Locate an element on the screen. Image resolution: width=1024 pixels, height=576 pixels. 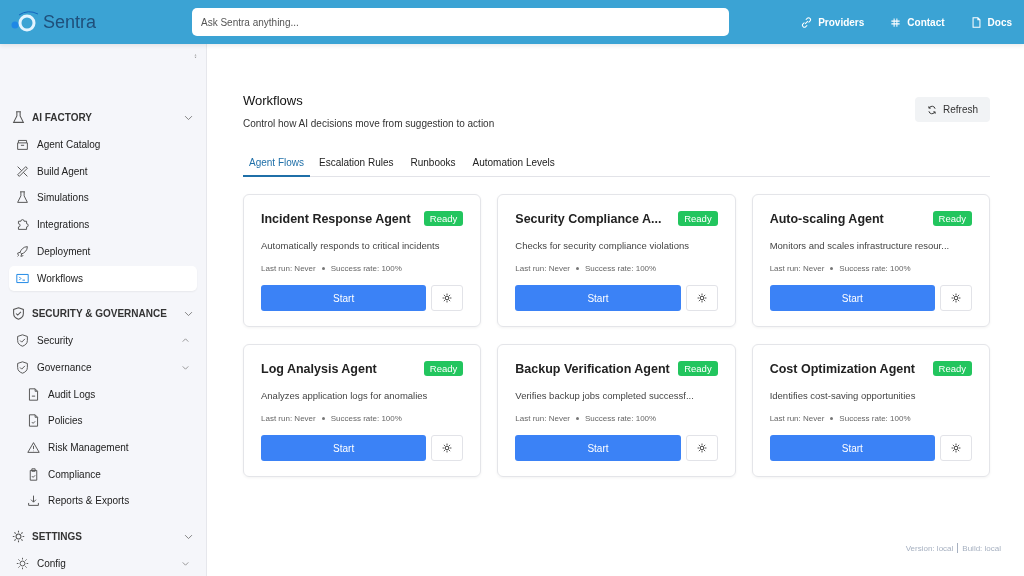
scroll-arrows-icon is located at coordinates (195, 56).